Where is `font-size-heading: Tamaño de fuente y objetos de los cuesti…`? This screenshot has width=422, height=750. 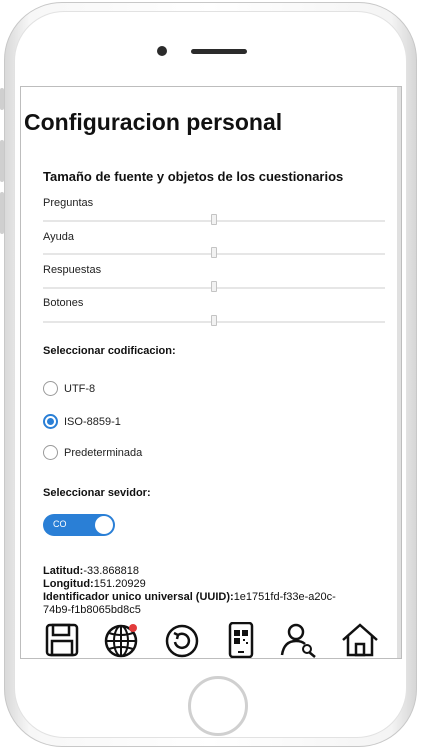
font-size-heading: Tamaño de fuente y objetos de los cuesti… is located at coordinates (193, 176).